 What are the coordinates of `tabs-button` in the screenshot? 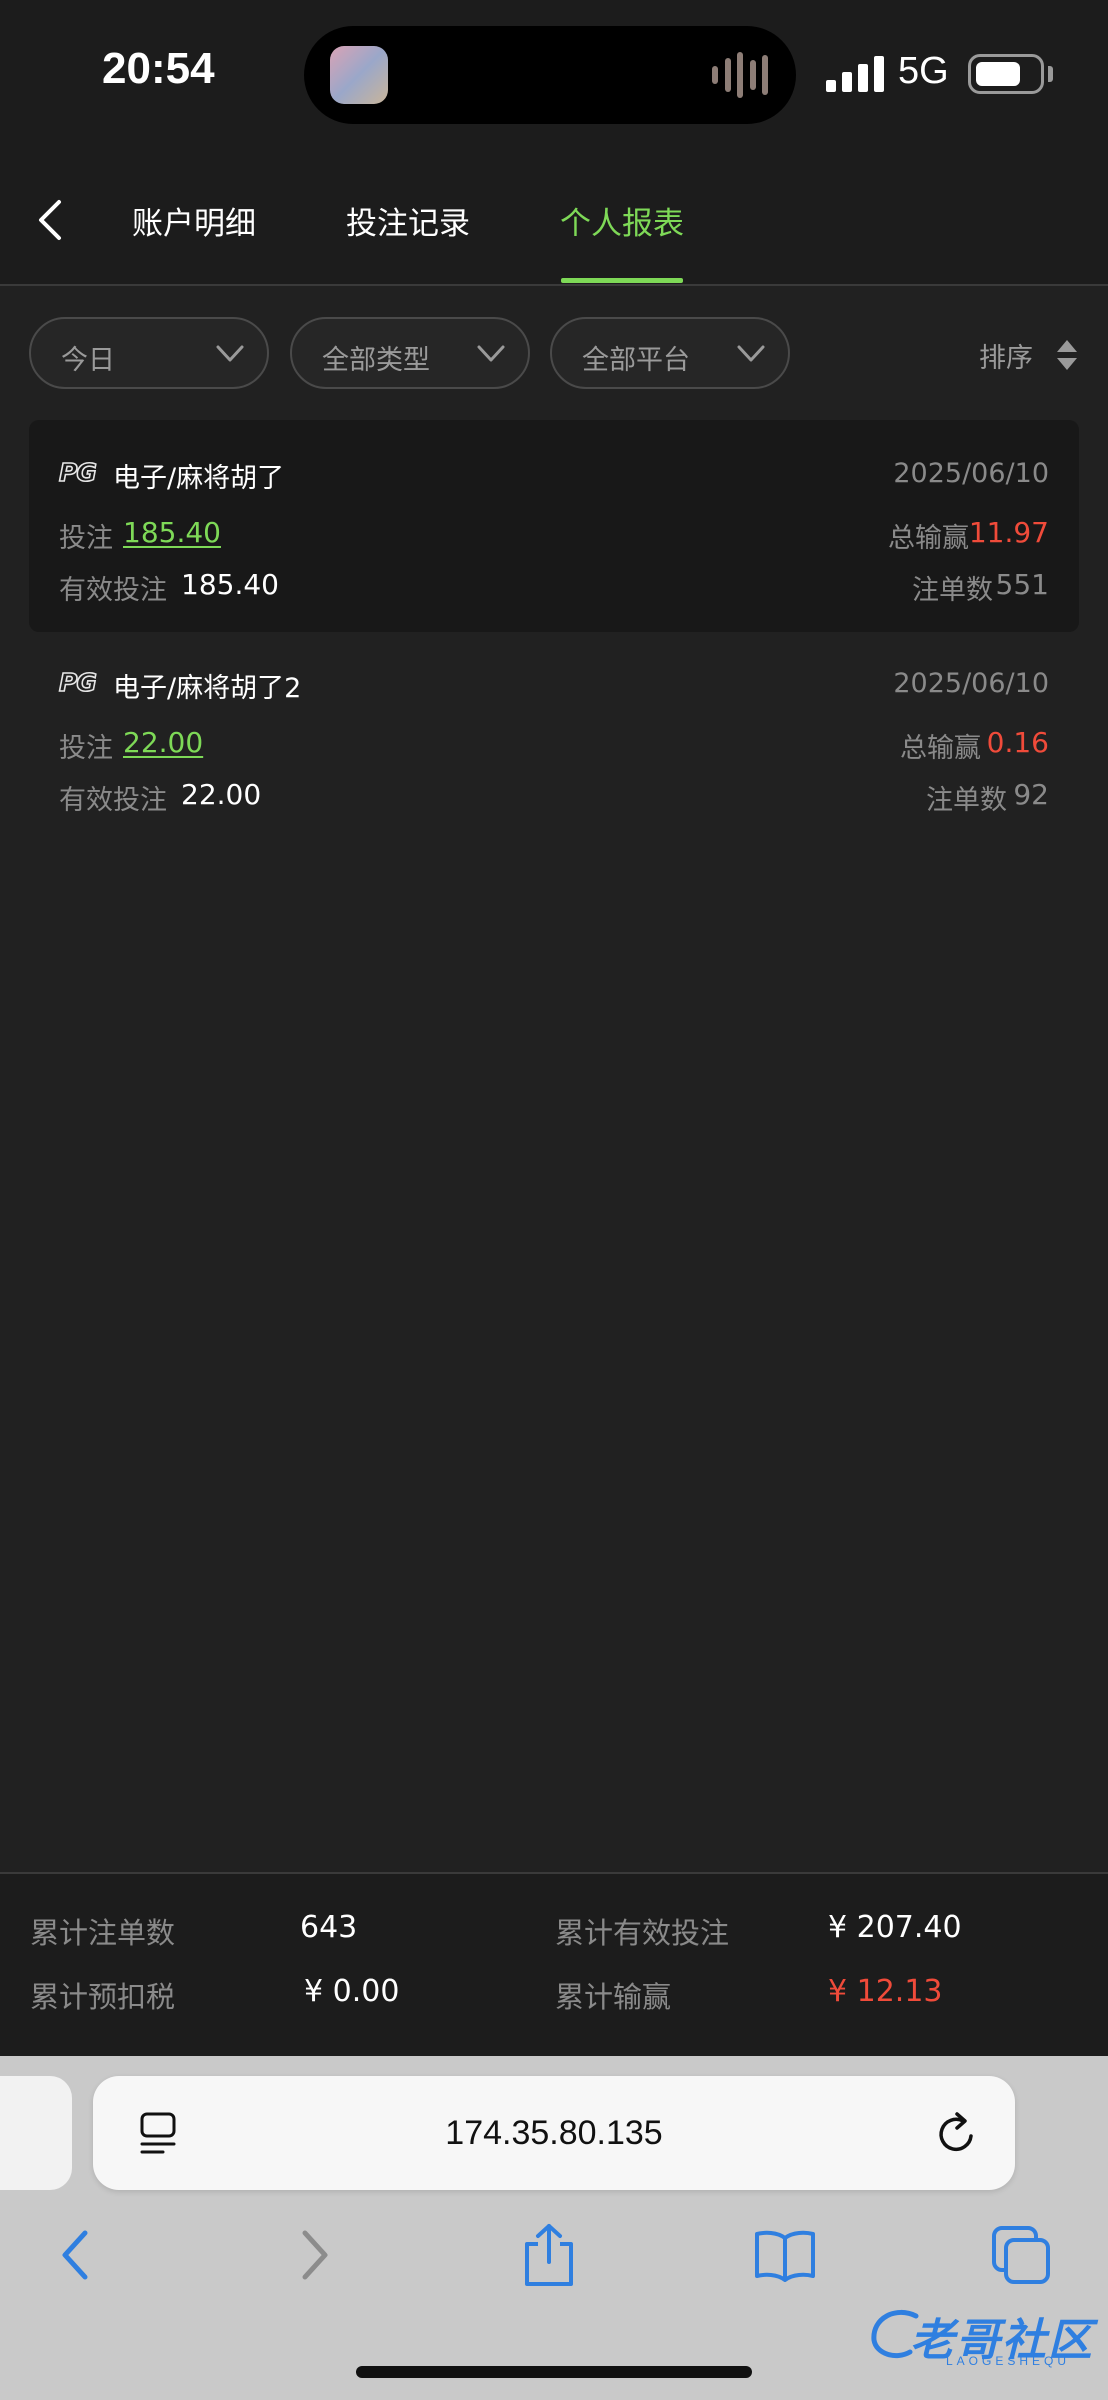 It's located at (1021, 2255).